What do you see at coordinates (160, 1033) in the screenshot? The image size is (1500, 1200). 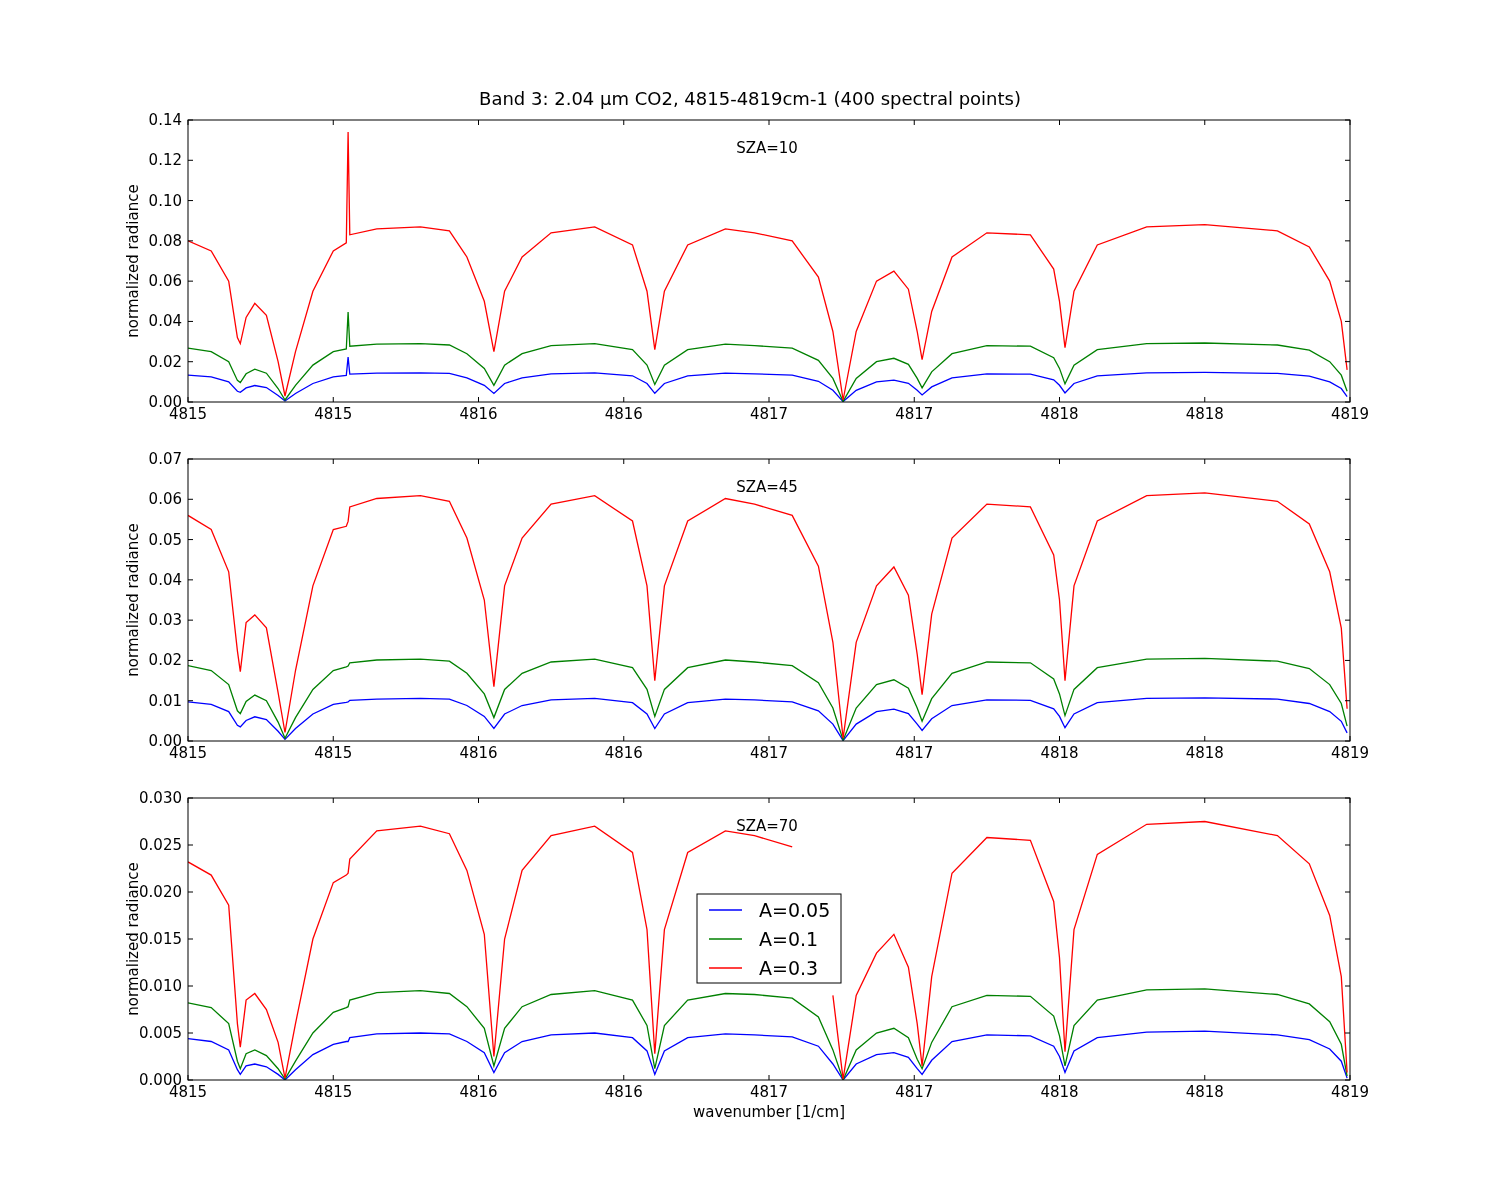 I see `y-tick-label: 0.005` at bounding box center [160, 1033].